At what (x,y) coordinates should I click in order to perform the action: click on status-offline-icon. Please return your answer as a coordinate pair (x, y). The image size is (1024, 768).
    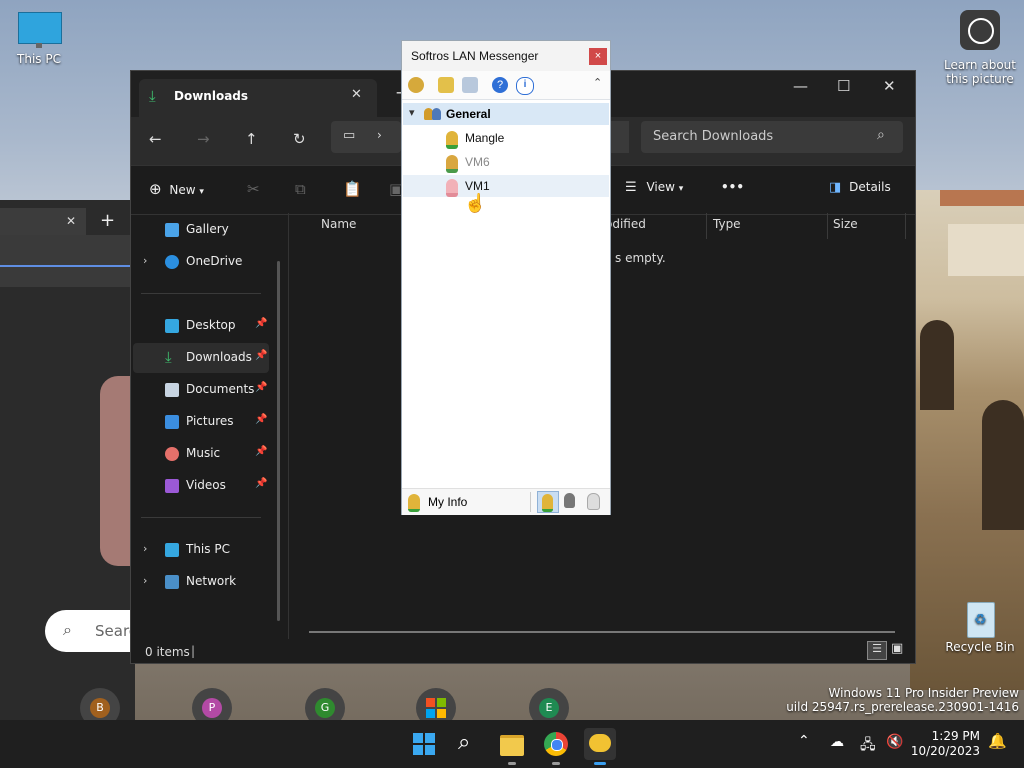
    Looking at the image, I should click on (593, 501).